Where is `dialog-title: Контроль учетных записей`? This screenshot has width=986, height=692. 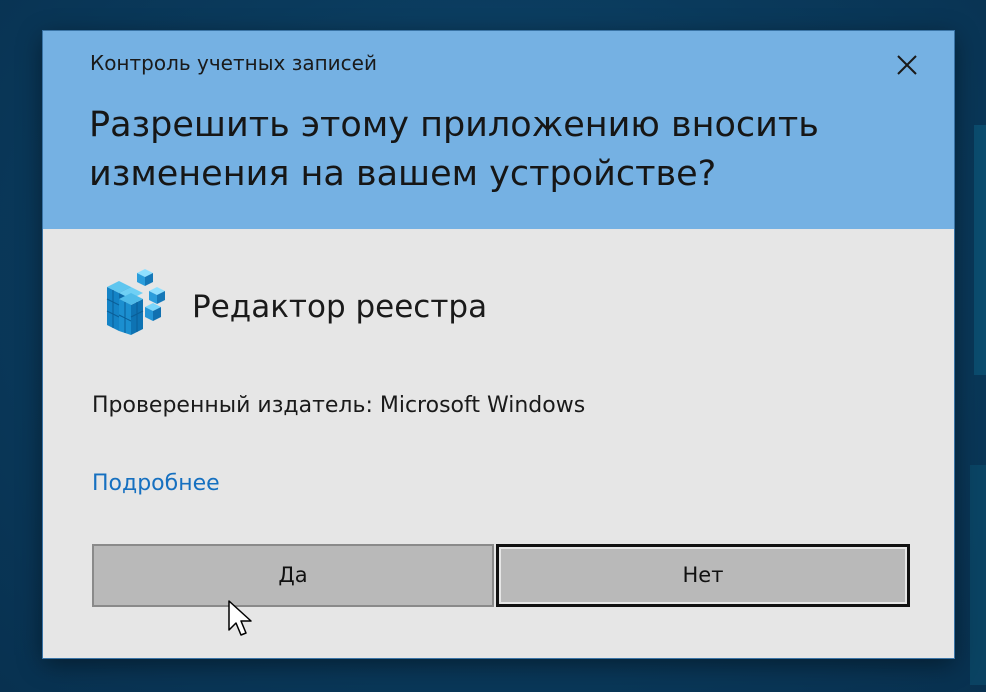 dialog-title: Контроль учетных записей is located at coordinates (233, 63).